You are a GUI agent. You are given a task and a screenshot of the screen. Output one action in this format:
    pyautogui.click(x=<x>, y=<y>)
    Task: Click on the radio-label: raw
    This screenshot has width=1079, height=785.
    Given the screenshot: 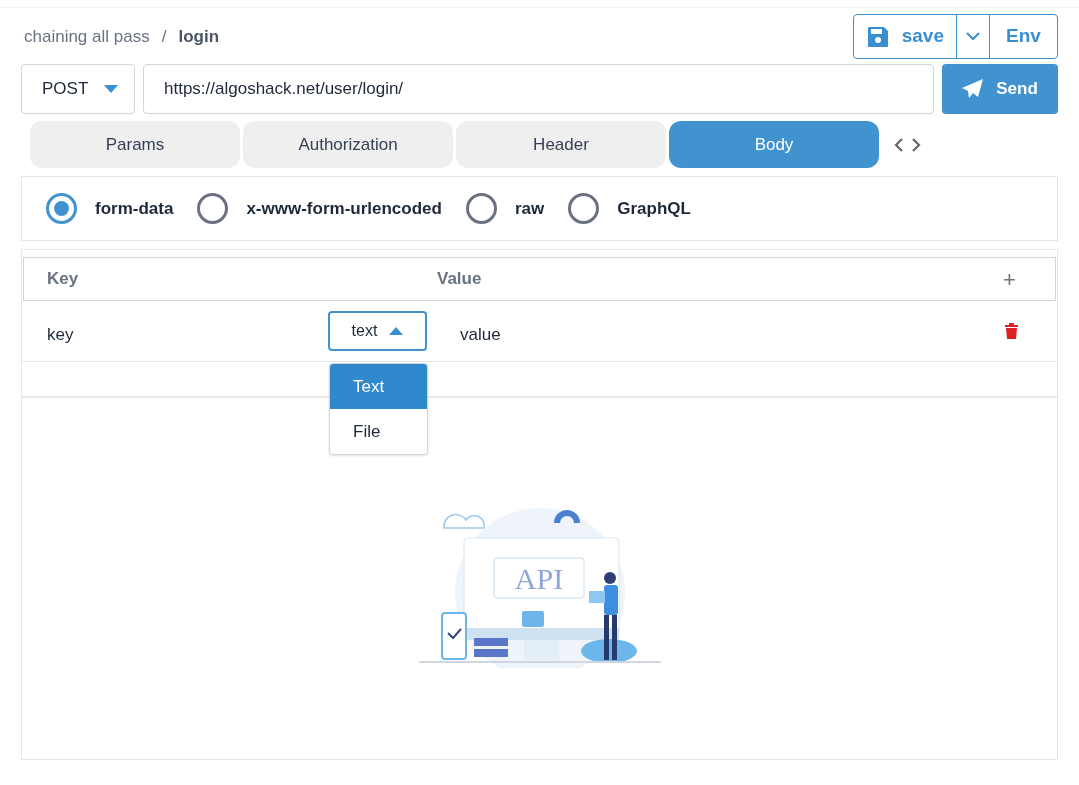 What is the action you would take?
    pyautogui.click(x=529, y=208)
    